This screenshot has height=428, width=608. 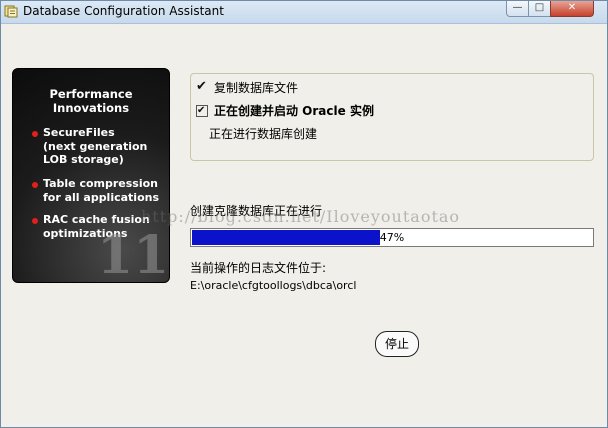 What do you see at coordinates (101, 197) in the screenshot?
I see `feature-line: for all applications` at bounding box center [101, 197].